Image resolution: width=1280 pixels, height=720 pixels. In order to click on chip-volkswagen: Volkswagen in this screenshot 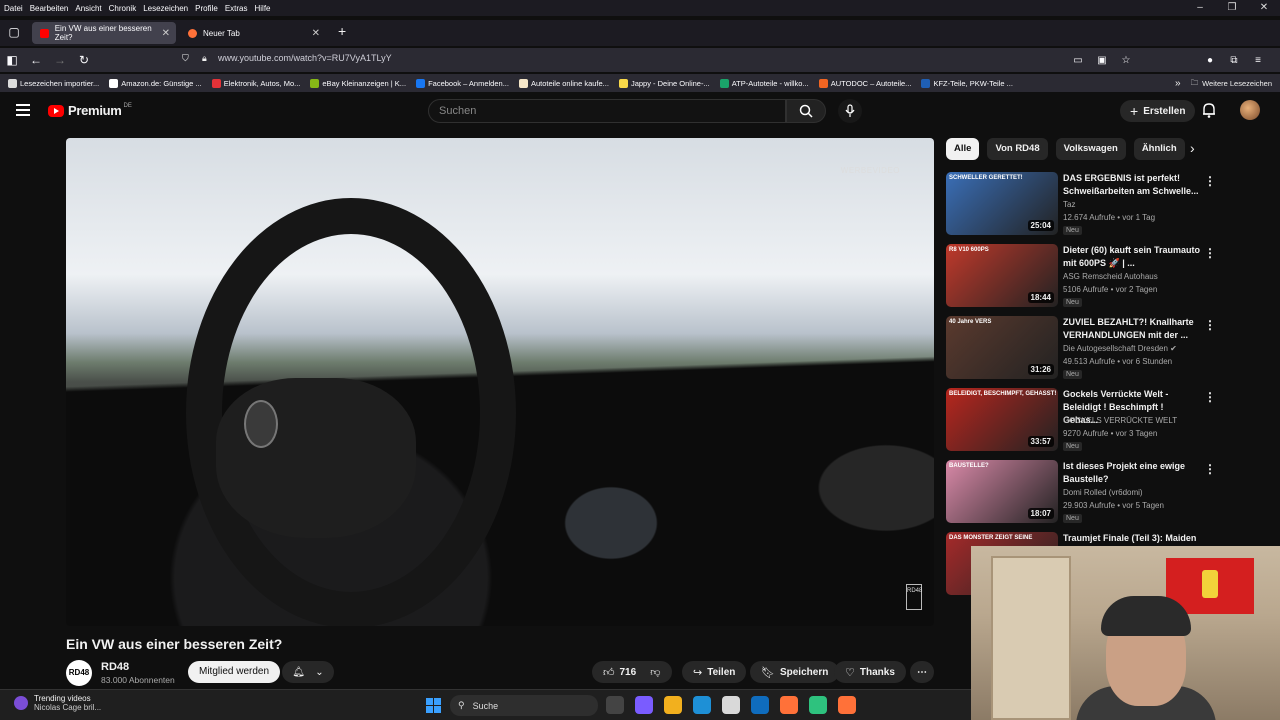, I will do `click(1090, 149)`.